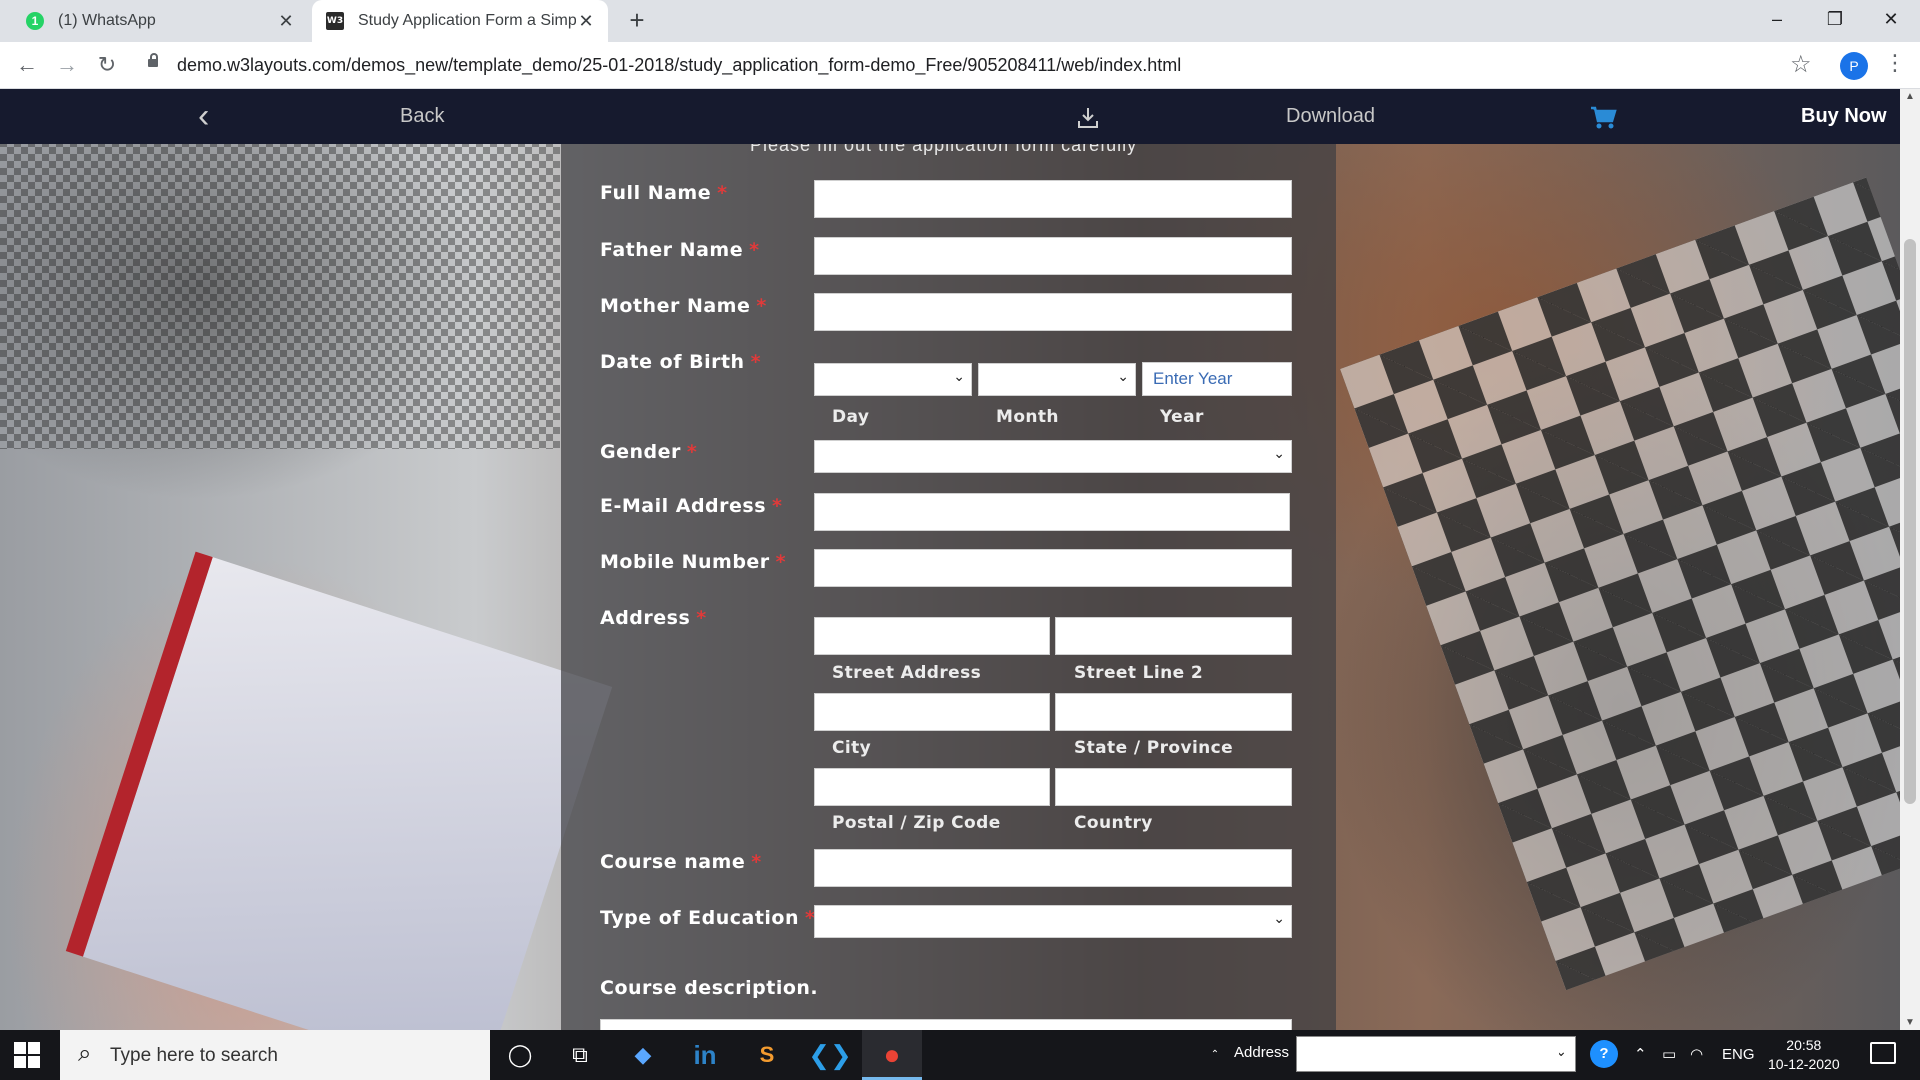 The image size is (1920, 1080). What do you see at coordinates (1088, 116) in the screenshot?
I see `download-icon` at bounding box center [1088, 116].